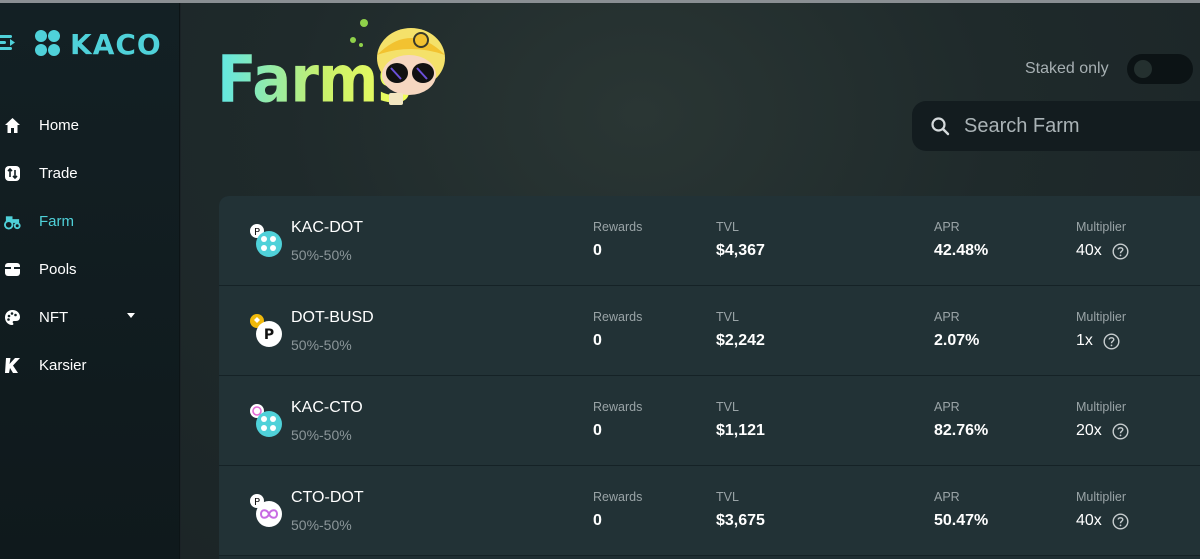 The image size is (1200, 559). I want to click on sidebar-item-trade: Trade, so click(90, 173).